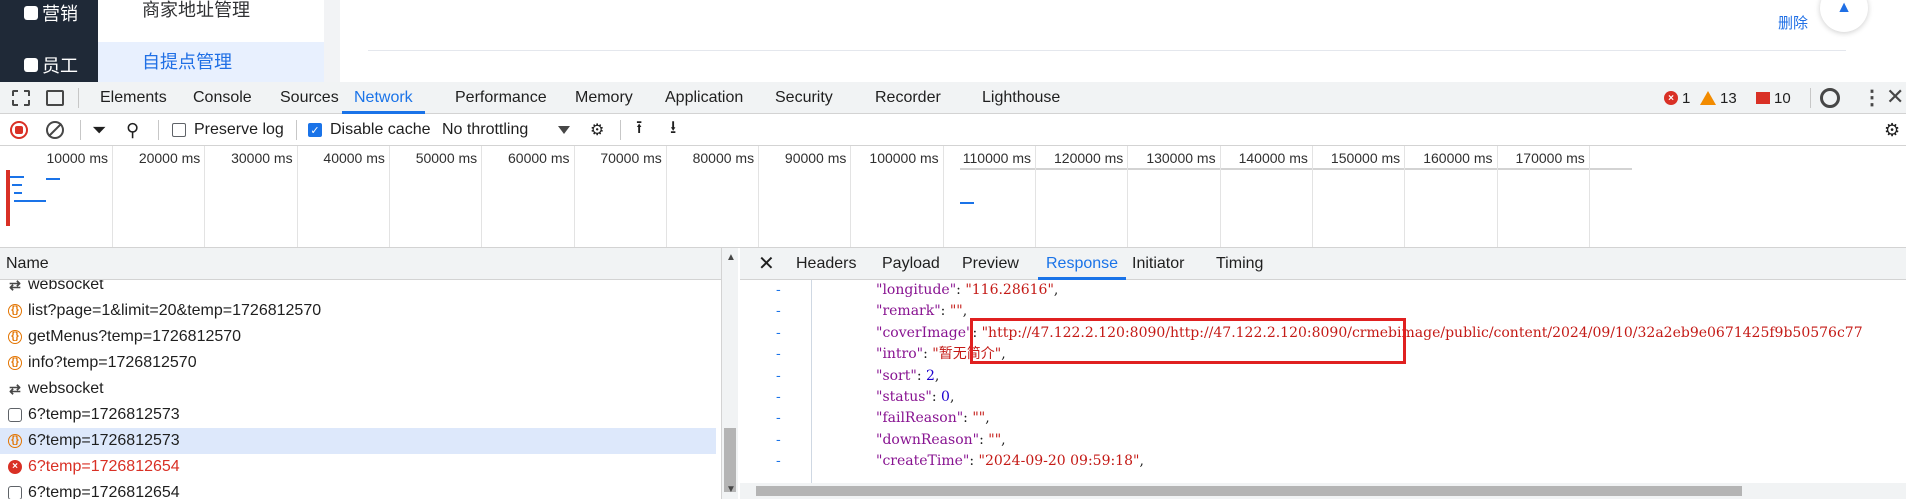 This screenshot has width=1906, height=499. What do you see at coordinates (996, 158) in the screenshot?
I see `timeline-tick-label: 110000 ms` at bounding box center [996, 158].